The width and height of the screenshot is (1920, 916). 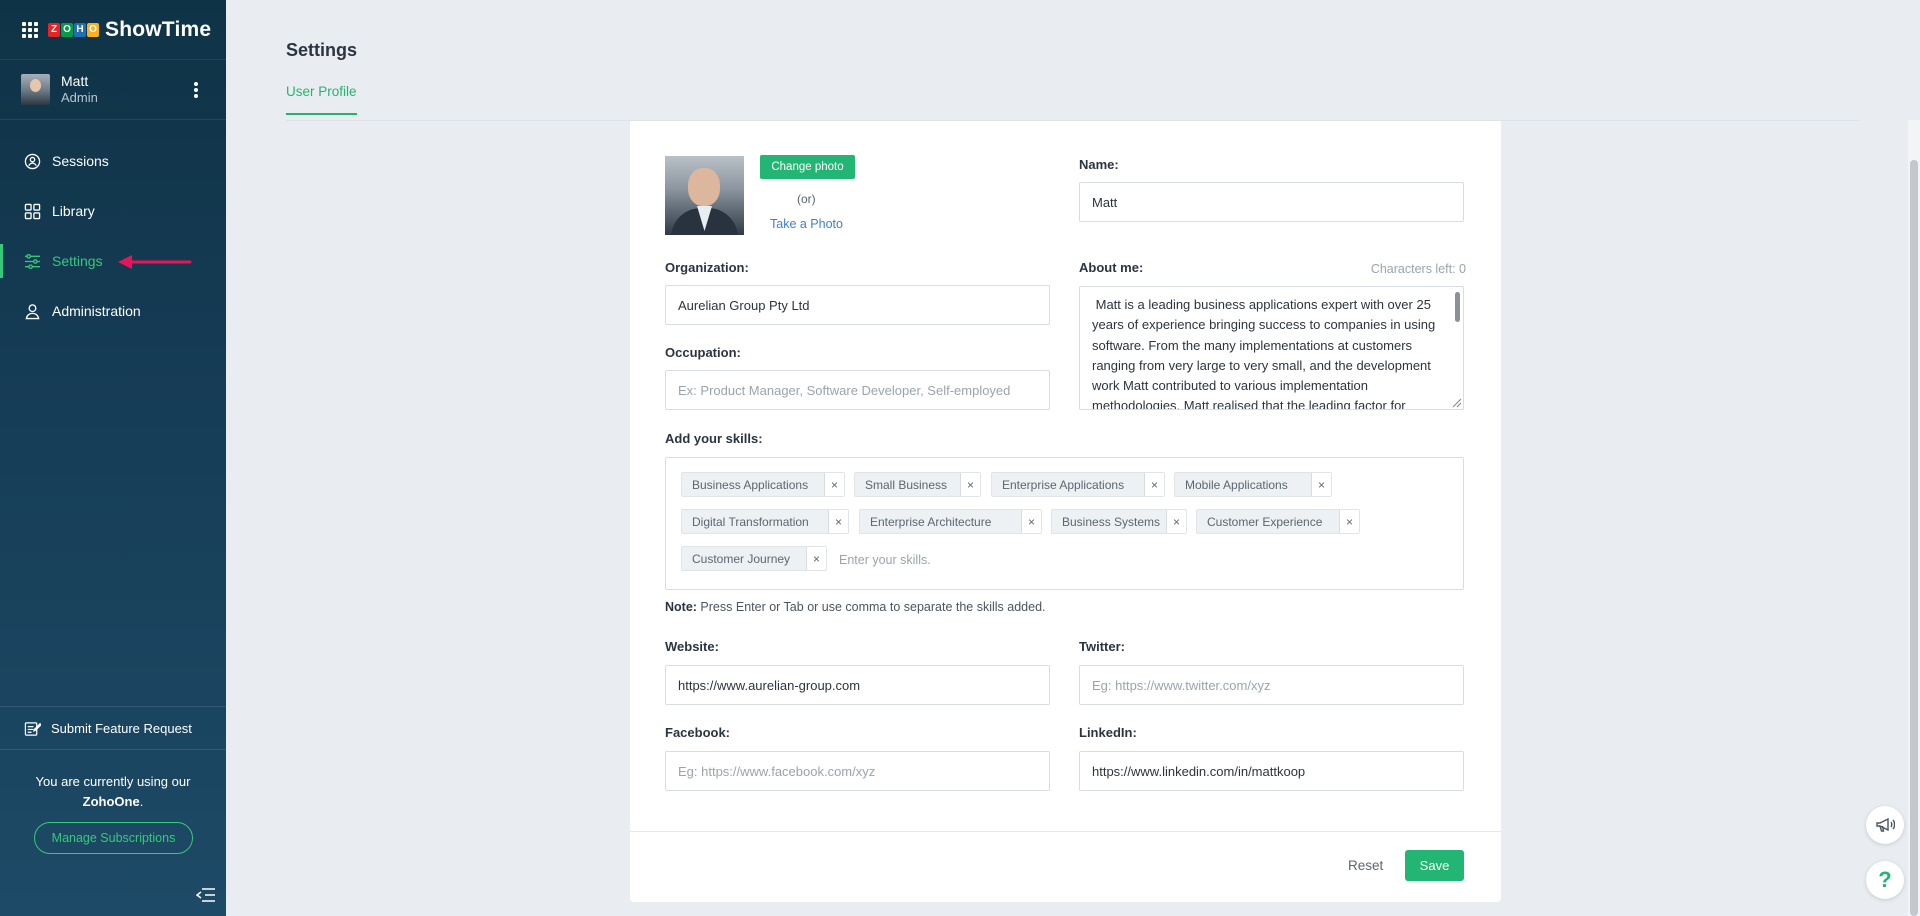 What do you see at coordinates (703, 352) in the screenshot?
I see `occupation-label: Occupation:` at bounding box center [703, 352].